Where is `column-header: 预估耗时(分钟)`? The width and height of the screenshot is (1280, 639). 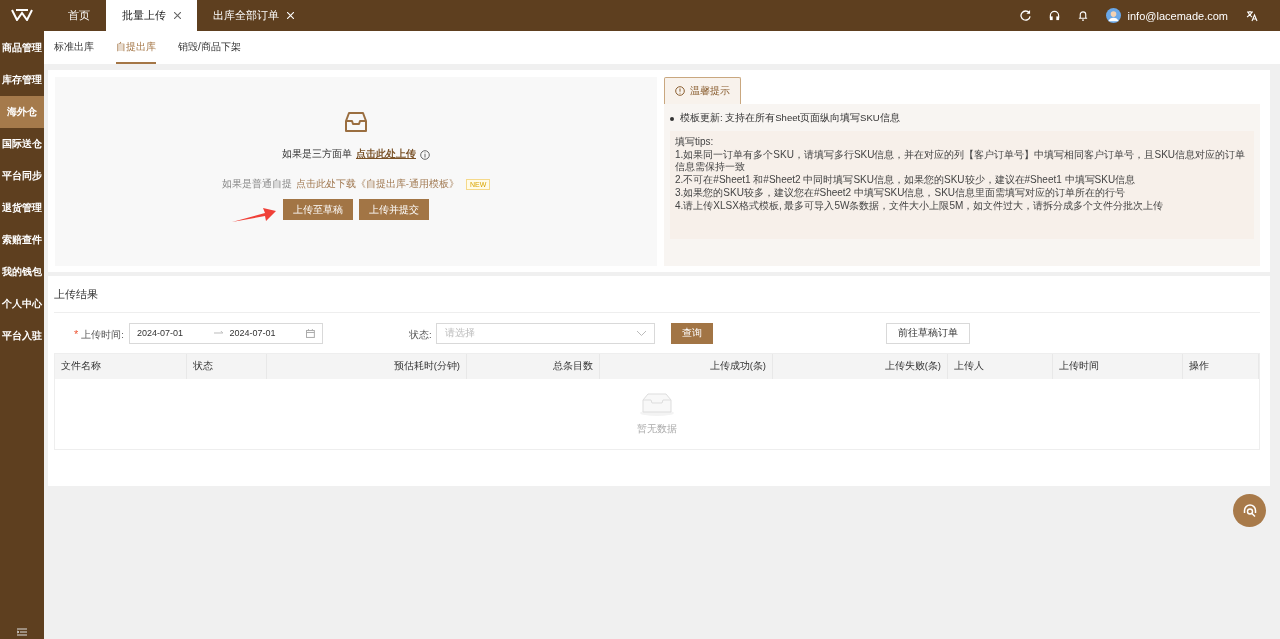
column-header: 预估耗时(分钟) is located at coordinates (367, 366).